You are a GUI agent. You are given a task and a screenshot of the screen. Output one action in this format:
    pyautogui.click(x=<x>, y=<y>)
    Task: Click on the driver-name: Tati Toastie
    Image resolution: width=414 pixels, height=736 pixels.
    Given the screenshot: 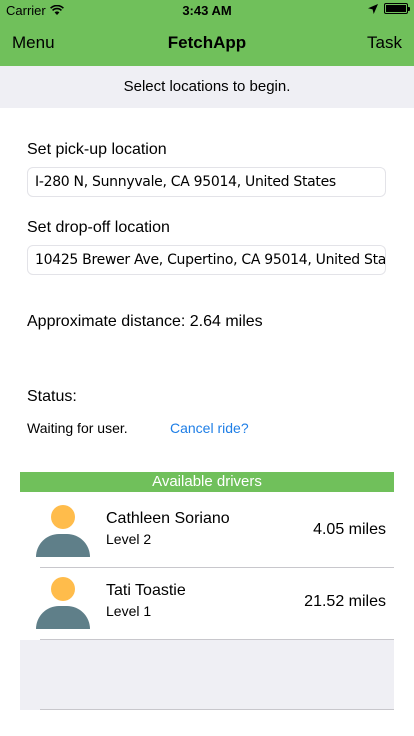 What is the action you would take?
    pyautogui.click(x=146, y=590)
    